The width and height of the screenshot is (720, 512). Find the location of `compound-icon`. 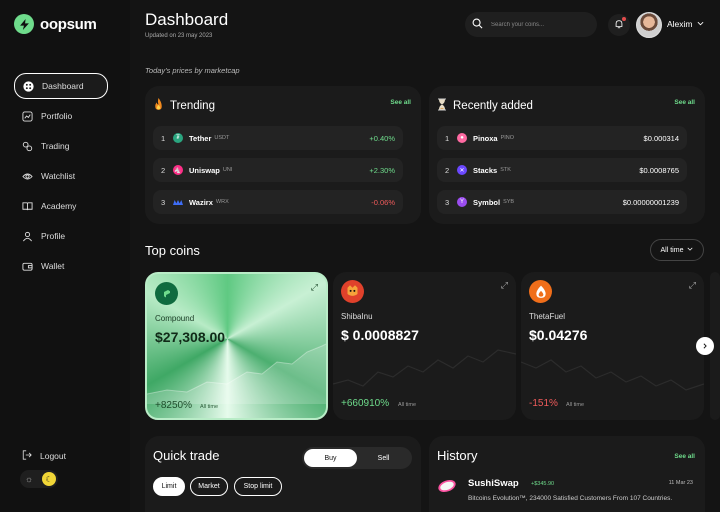

compound-icon is located at coordinates (166, 293).